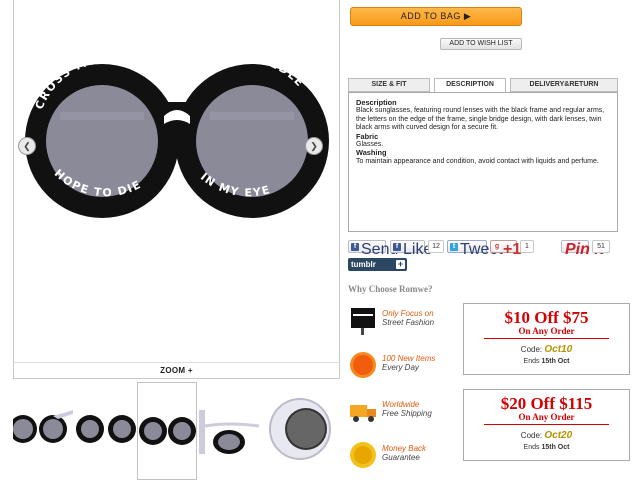  I want to click on google-plus-one-button: g +1, so click(505, 249).